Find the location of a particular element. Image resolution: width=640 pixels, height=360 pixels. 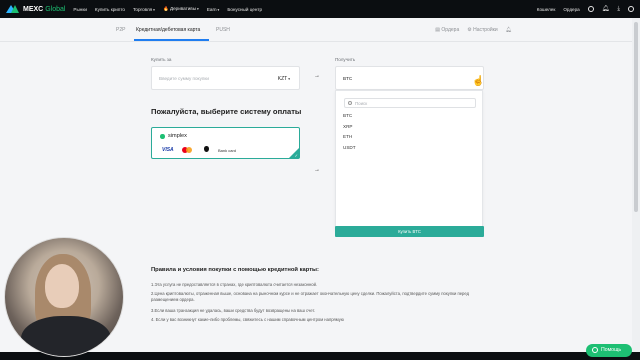

hand-cursor-icon: ☝ is located at coordinates (478, 81).